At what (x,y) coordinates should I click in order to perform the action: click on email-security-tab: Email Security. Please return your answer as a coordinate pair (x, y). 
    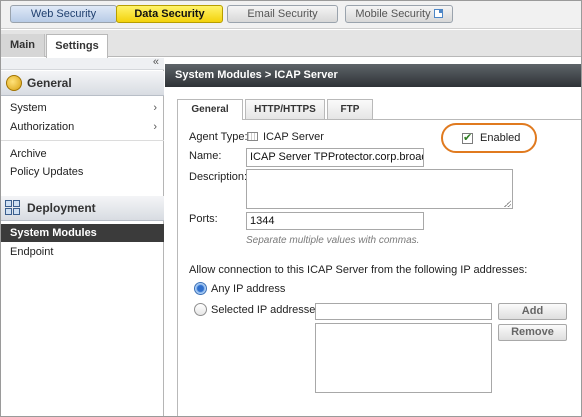
    Looking at the image, I should click on (282, 14).